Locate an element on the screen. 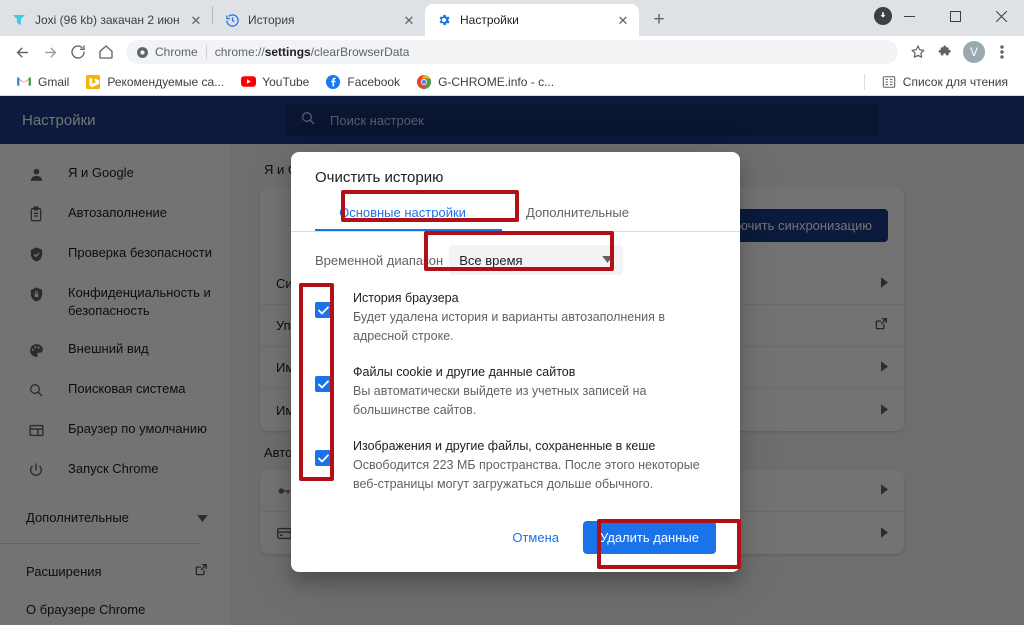 The width and height of the screenshot is (1024, 625). active-tab-underline is located at coordinates (408, 230).